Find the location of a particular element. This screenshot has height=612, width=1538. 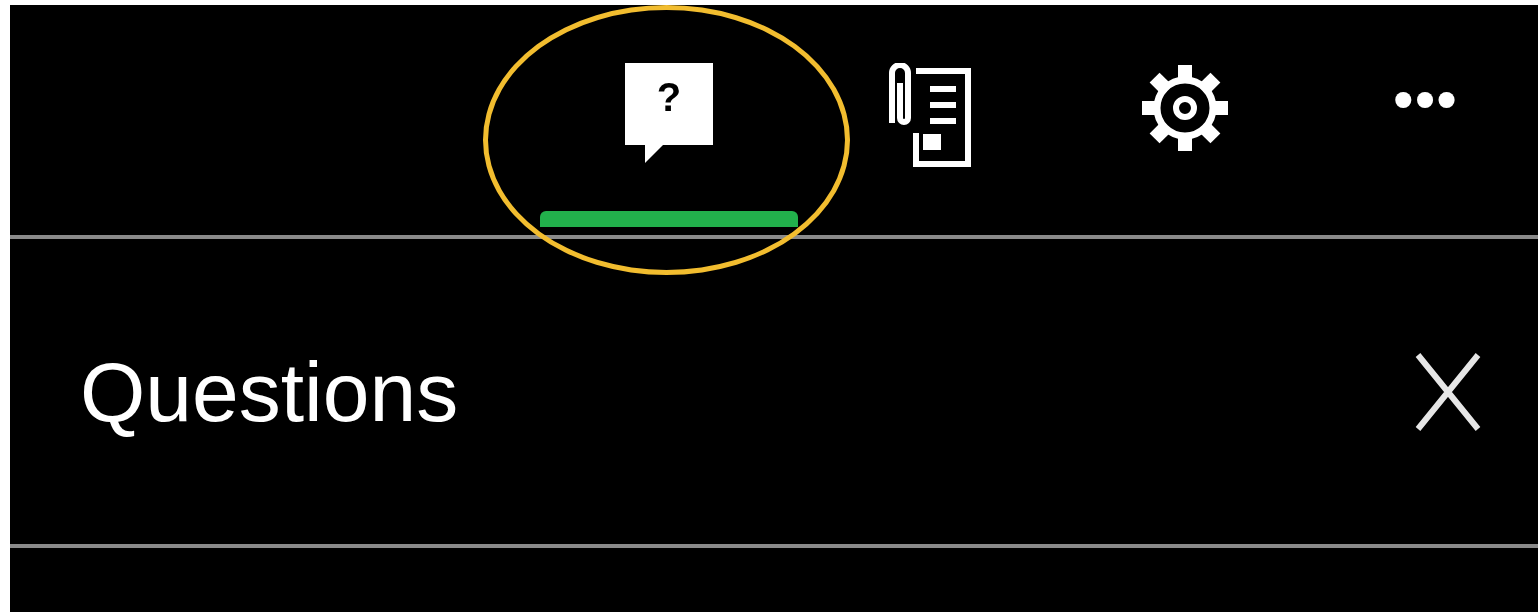

close-icon is located at coordinates (1448, 391).